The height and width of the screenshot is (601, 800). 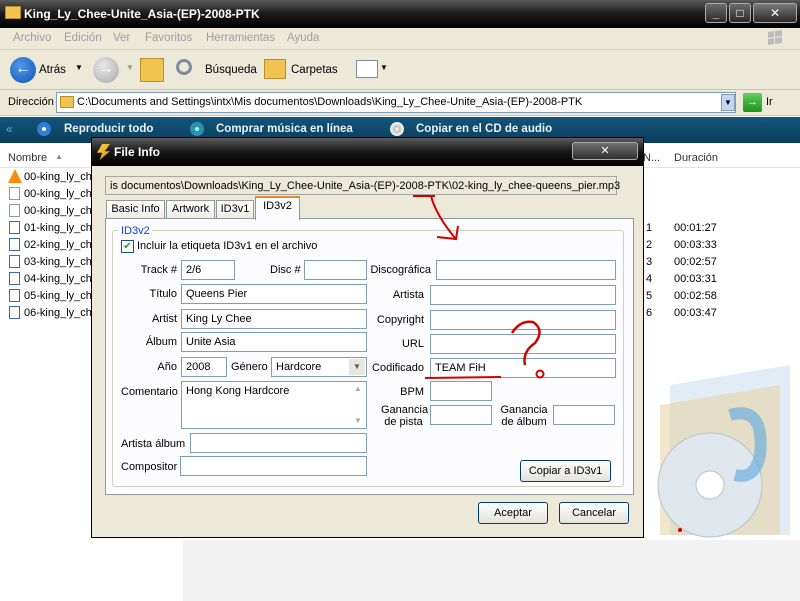 What do you see at coordinates (277, 208) in the screenshot?
I see `tab-id3v2: ID3v2` at bounding box center [277, 208].